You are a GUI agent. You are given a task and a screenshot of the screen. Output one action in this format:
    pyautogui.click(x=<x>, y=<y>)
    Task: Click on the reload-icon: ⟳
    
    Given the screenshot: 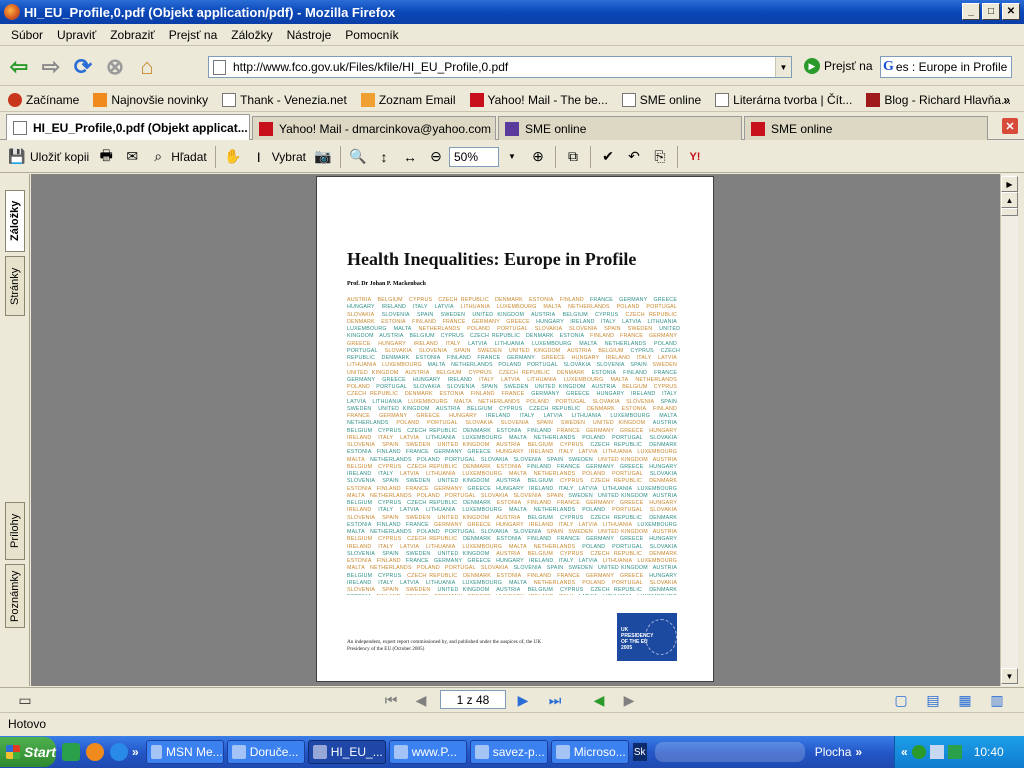 What is the action you would take?
    pyautogui.click(x=83, y=67)
    